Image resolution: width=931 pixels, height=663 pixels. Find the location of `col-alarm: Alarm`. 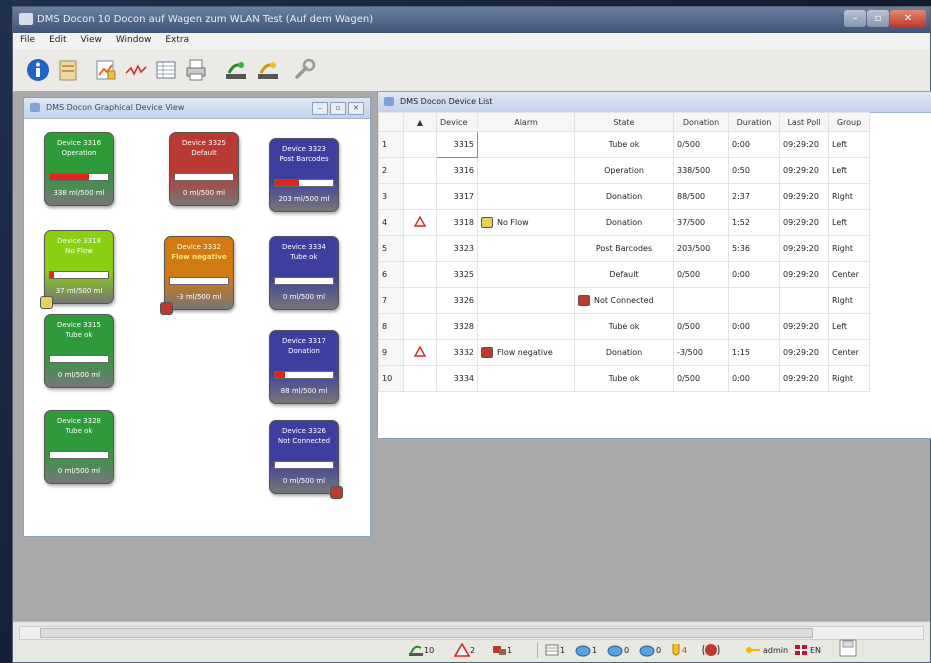

col-alarm: Alarm is located at coordinates (526, 122).